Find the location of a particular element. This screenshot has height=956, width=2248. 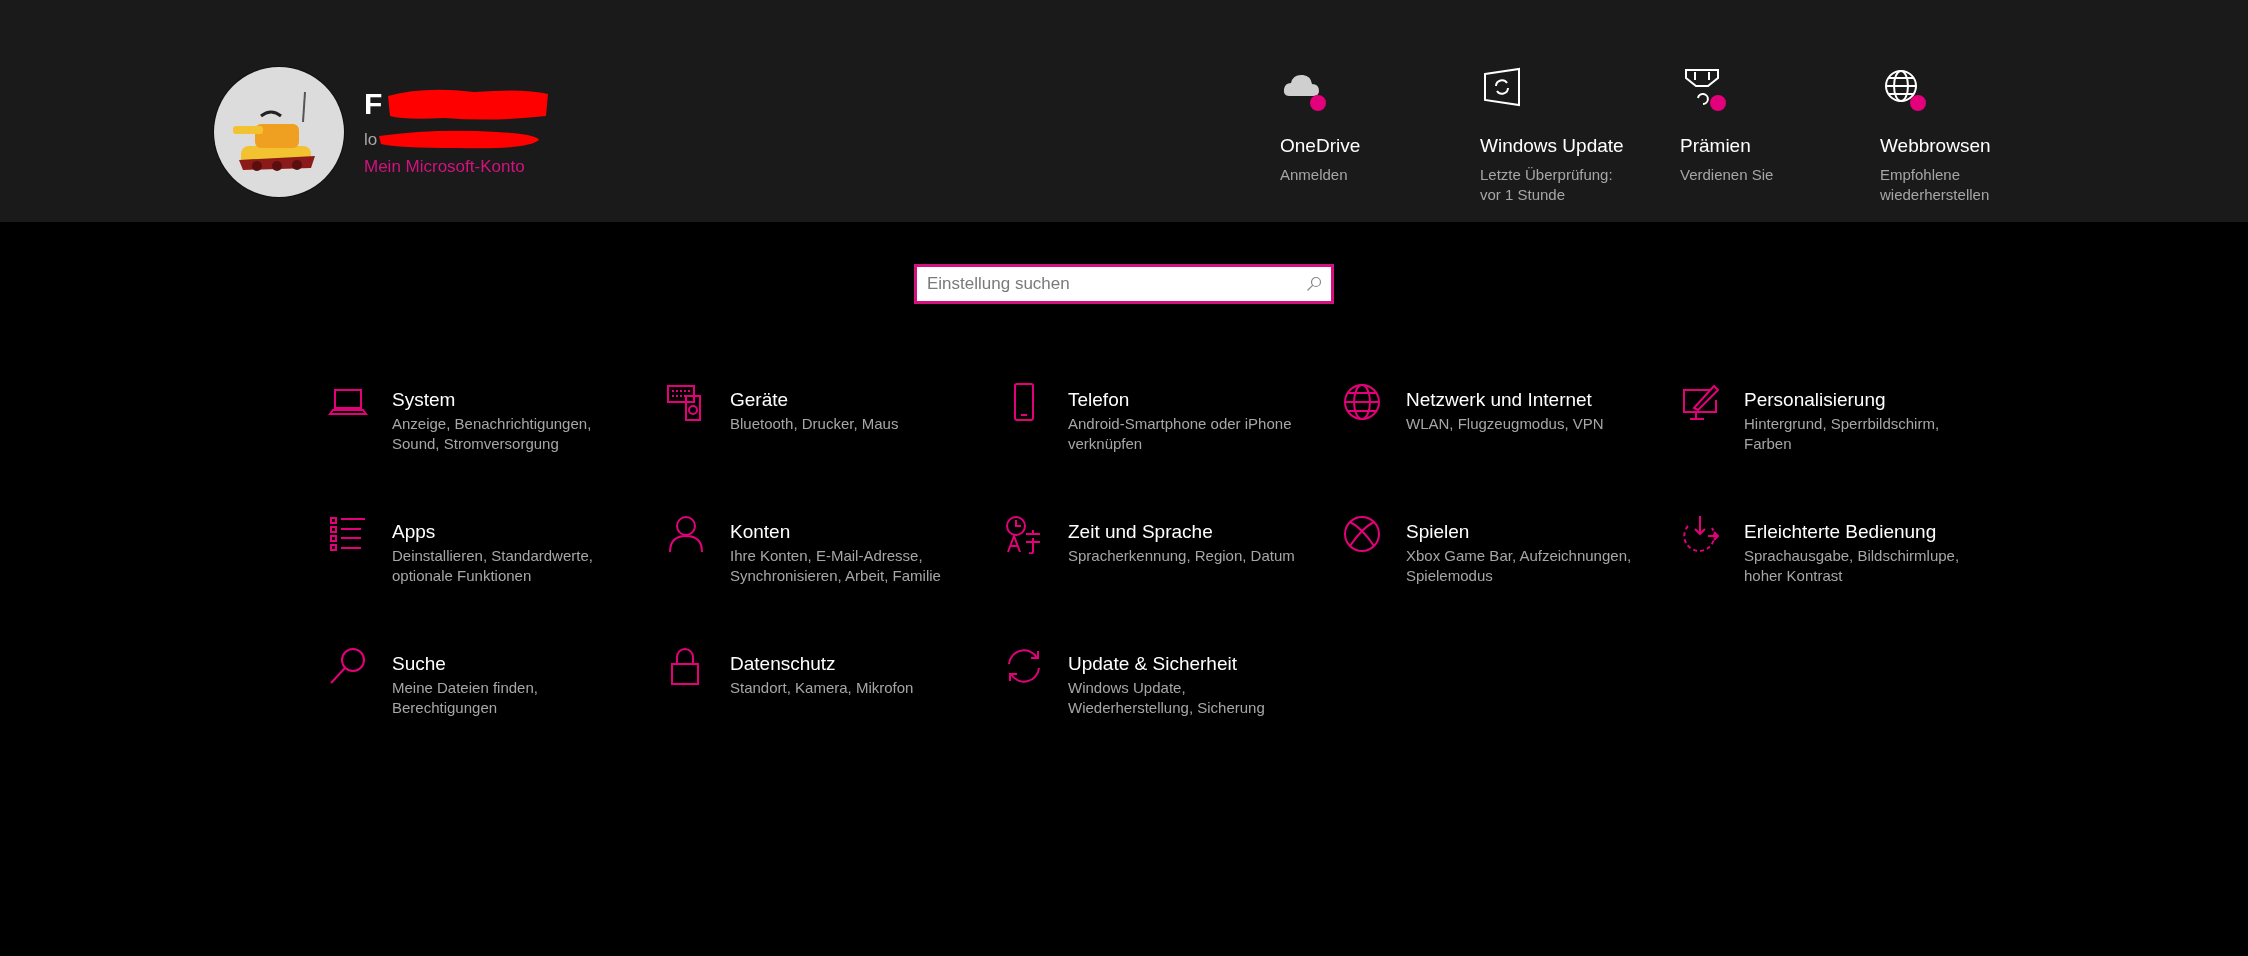

category-title: Suche is located at coordinates (512, 664).